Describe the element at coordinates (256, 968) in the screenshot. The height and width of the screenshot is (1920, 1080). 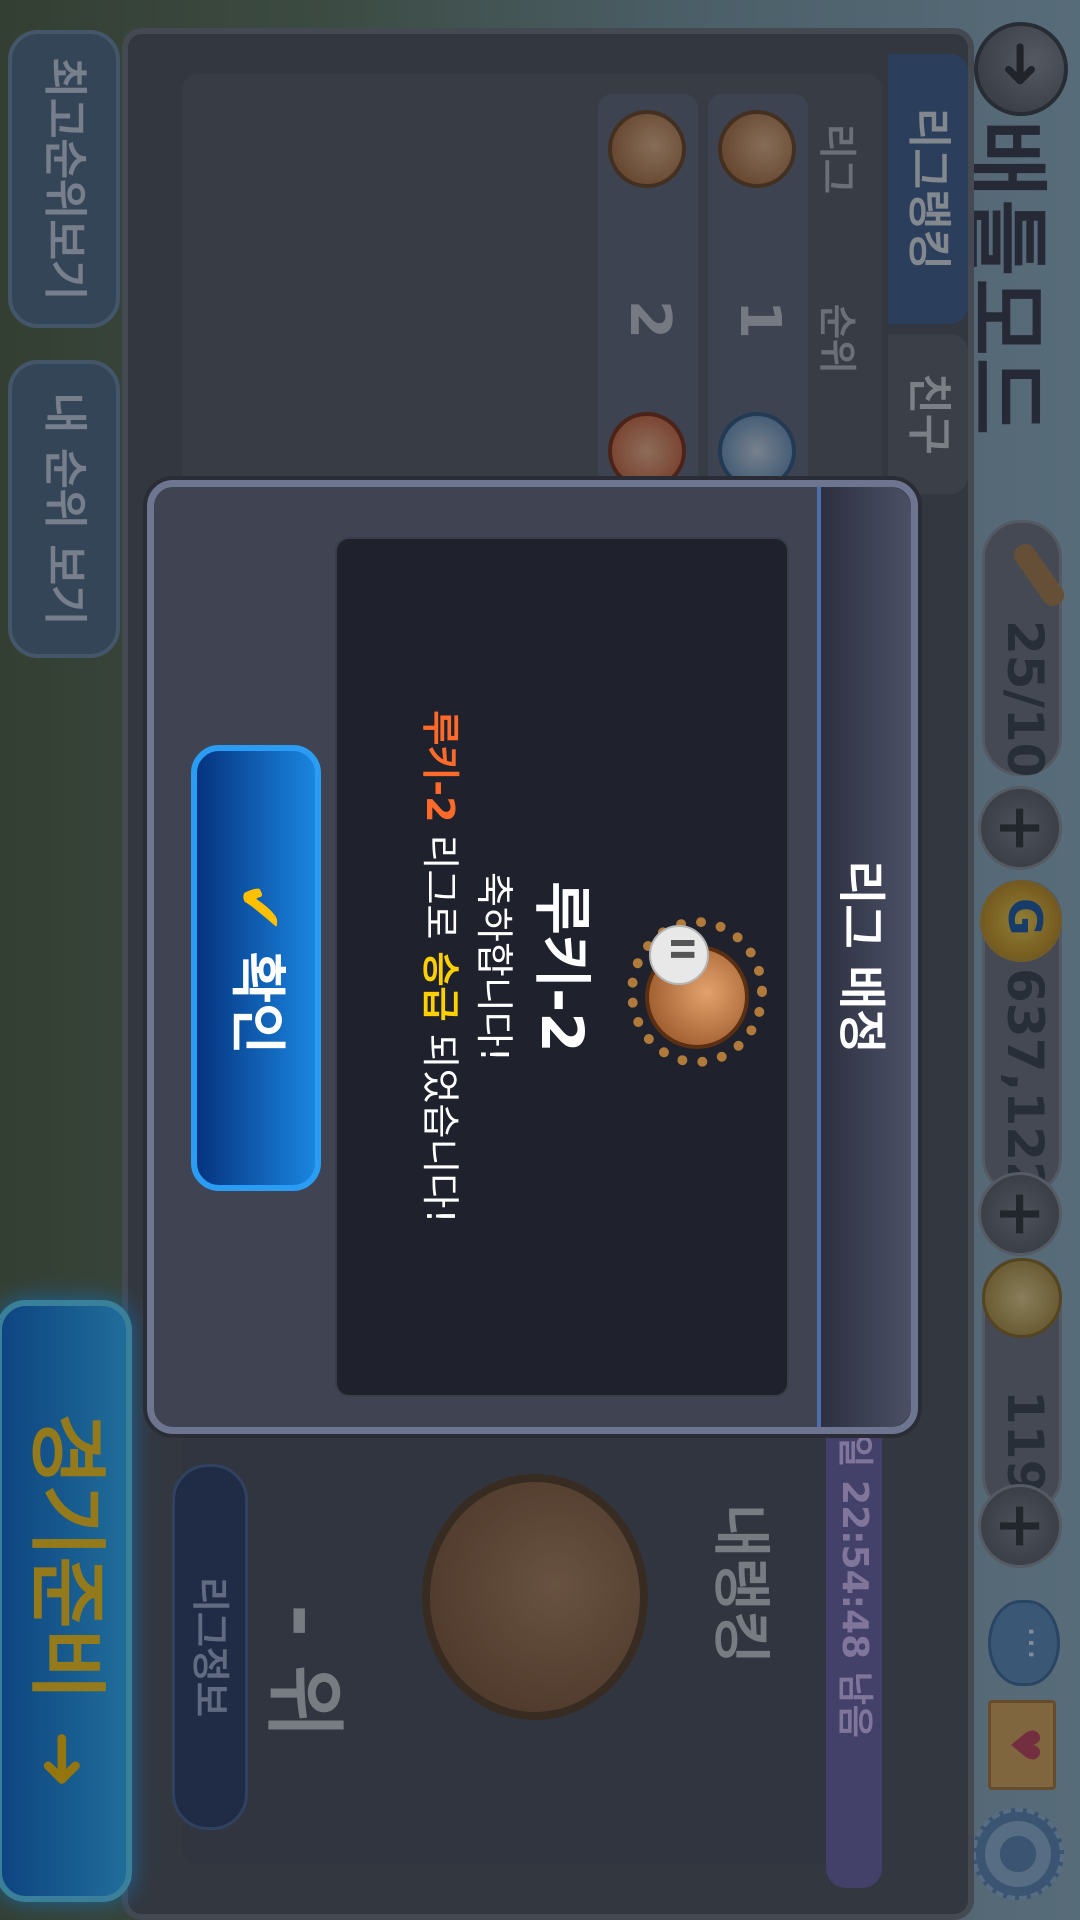
I see `confirm-button: ✔확인` at that location.